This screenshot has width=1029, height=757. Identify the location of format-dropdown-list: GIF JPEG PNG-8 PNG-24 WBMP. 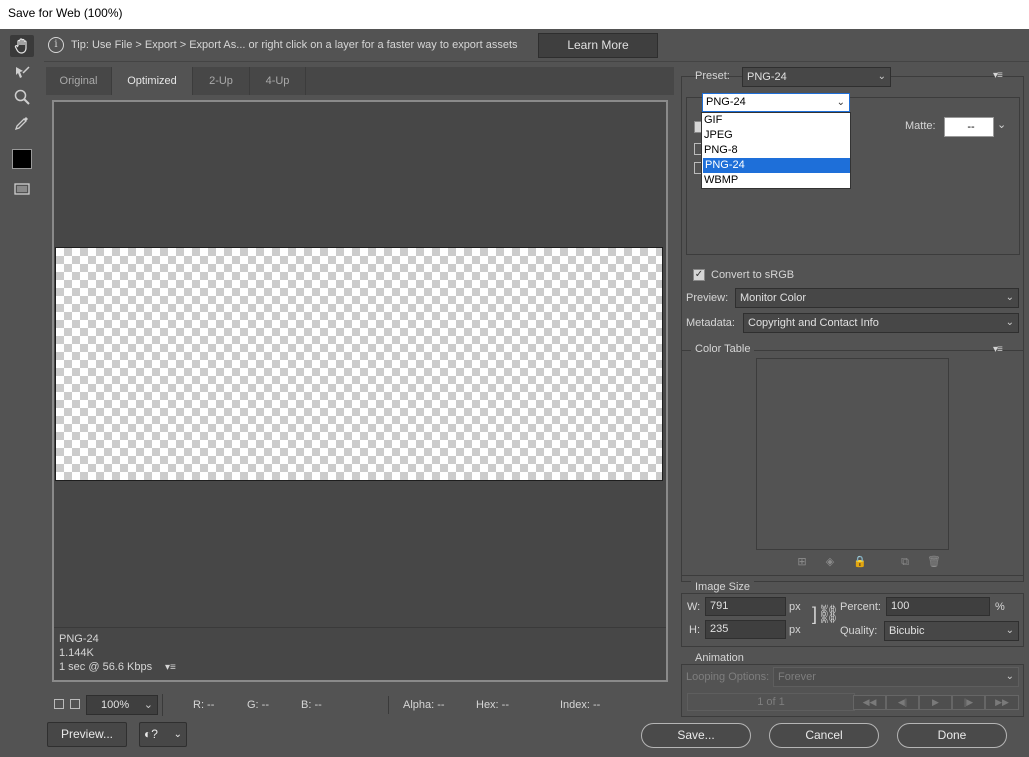
(776, 150).